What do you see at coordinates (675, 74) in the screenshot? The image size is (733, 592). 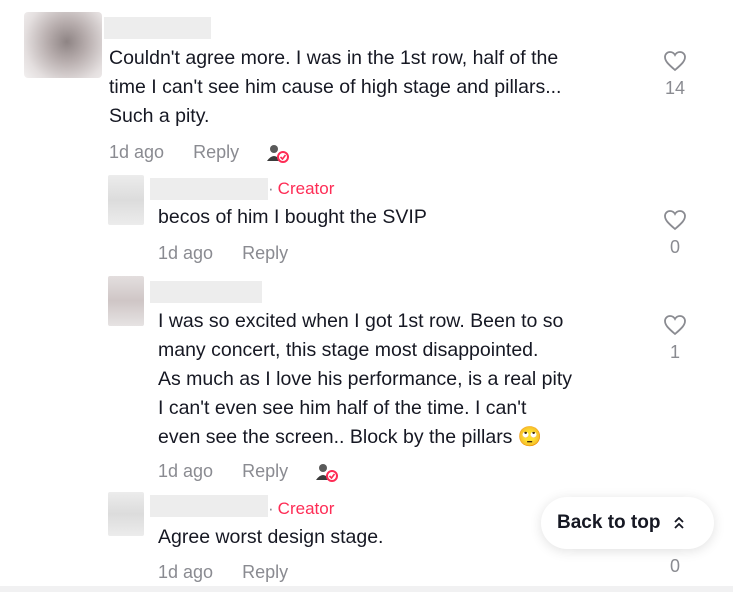 I see `like-button: 14` at bounding box center [675, 74].